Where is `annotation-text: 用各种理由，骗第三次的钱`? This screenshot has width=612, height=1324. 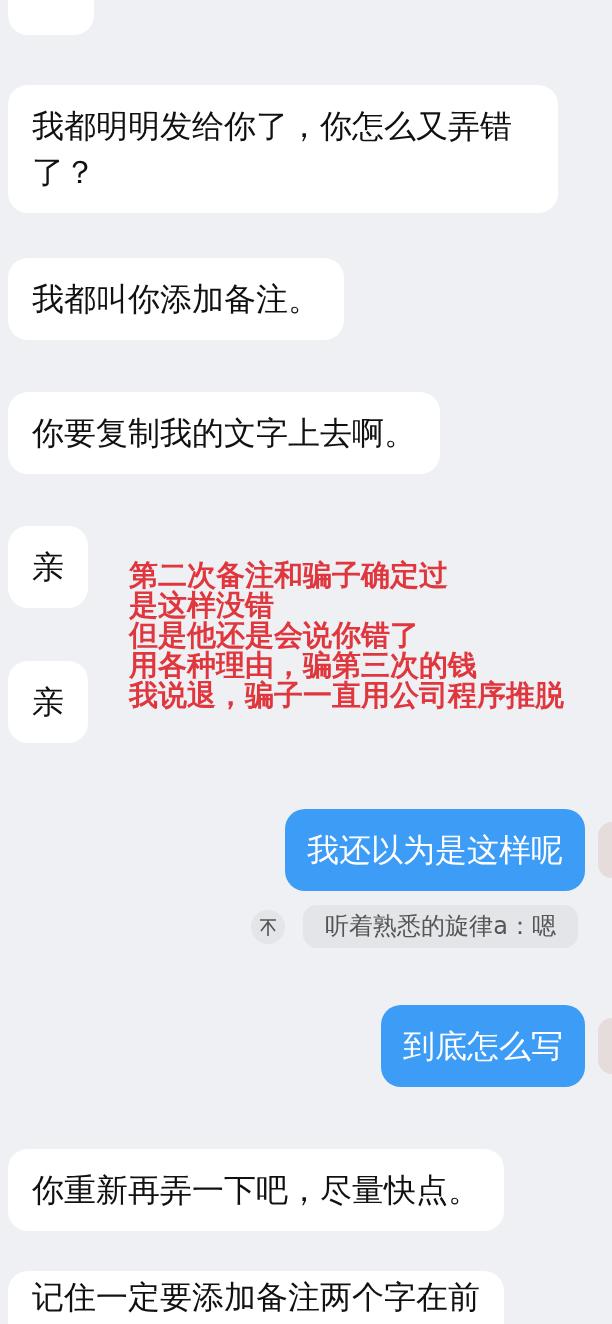 annotation-text: 用各种理由，骗第三次的钱 is located at coordinates (303, 664).